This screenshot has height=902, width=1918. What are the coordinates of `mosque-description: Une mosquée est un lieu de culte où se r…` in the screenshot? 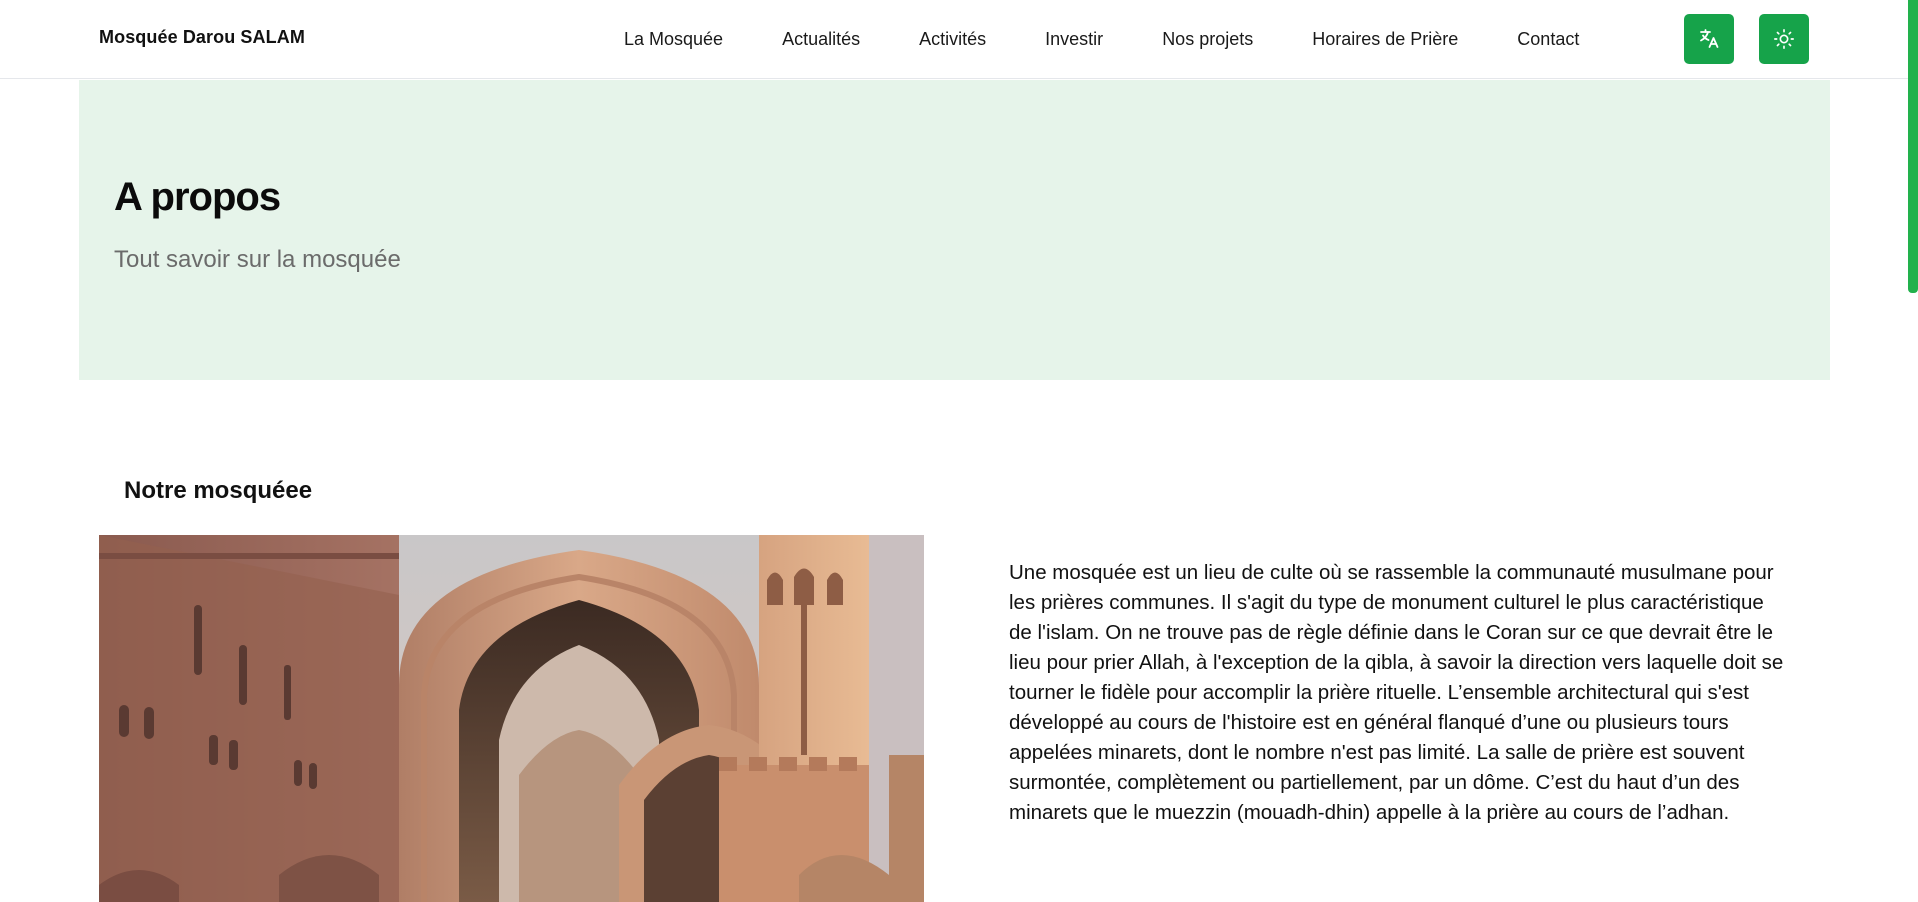 It's located at (1396, 692).